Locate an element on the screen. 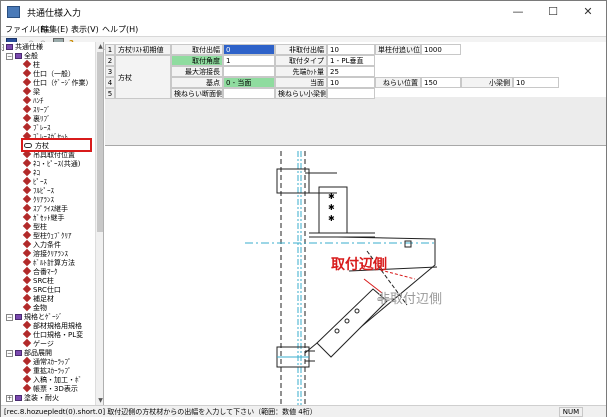 The height and width of the screenshot is (417, 607). mount-out-label: 取付出幅 is located at coordinates (197, 49).